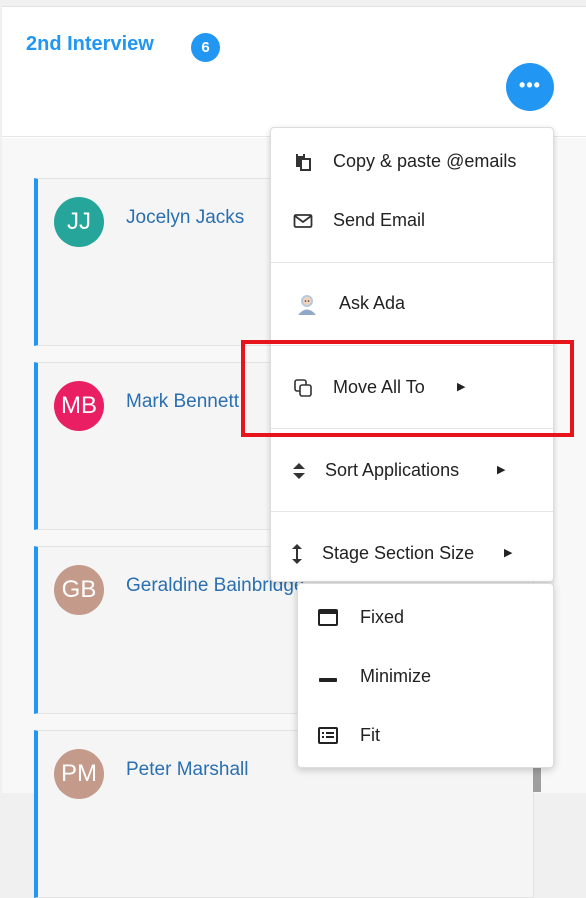 The width and height of the screenshot is (586, 898). Describe the element at coordinates (303, 161) in the screenshot. I see `clipboard-icon` at that location.